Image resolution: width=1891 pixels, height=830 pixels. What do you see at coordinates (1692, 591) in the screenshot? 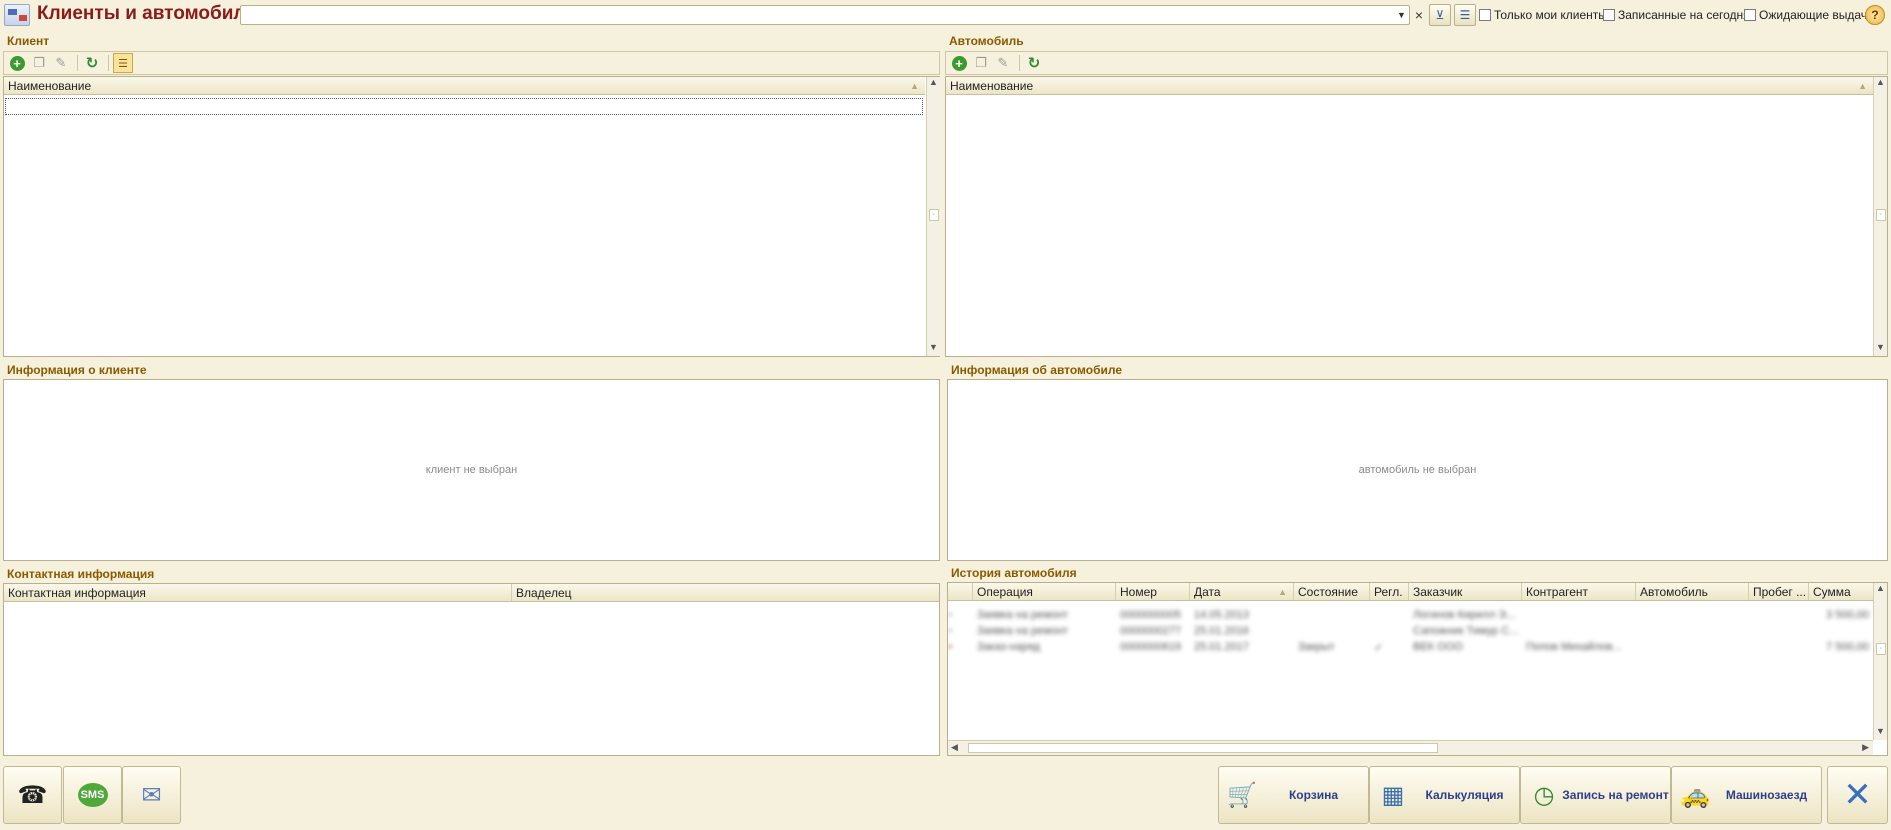
I see `history-column-car: Автомобиль` at bounding box center [1692, 591].